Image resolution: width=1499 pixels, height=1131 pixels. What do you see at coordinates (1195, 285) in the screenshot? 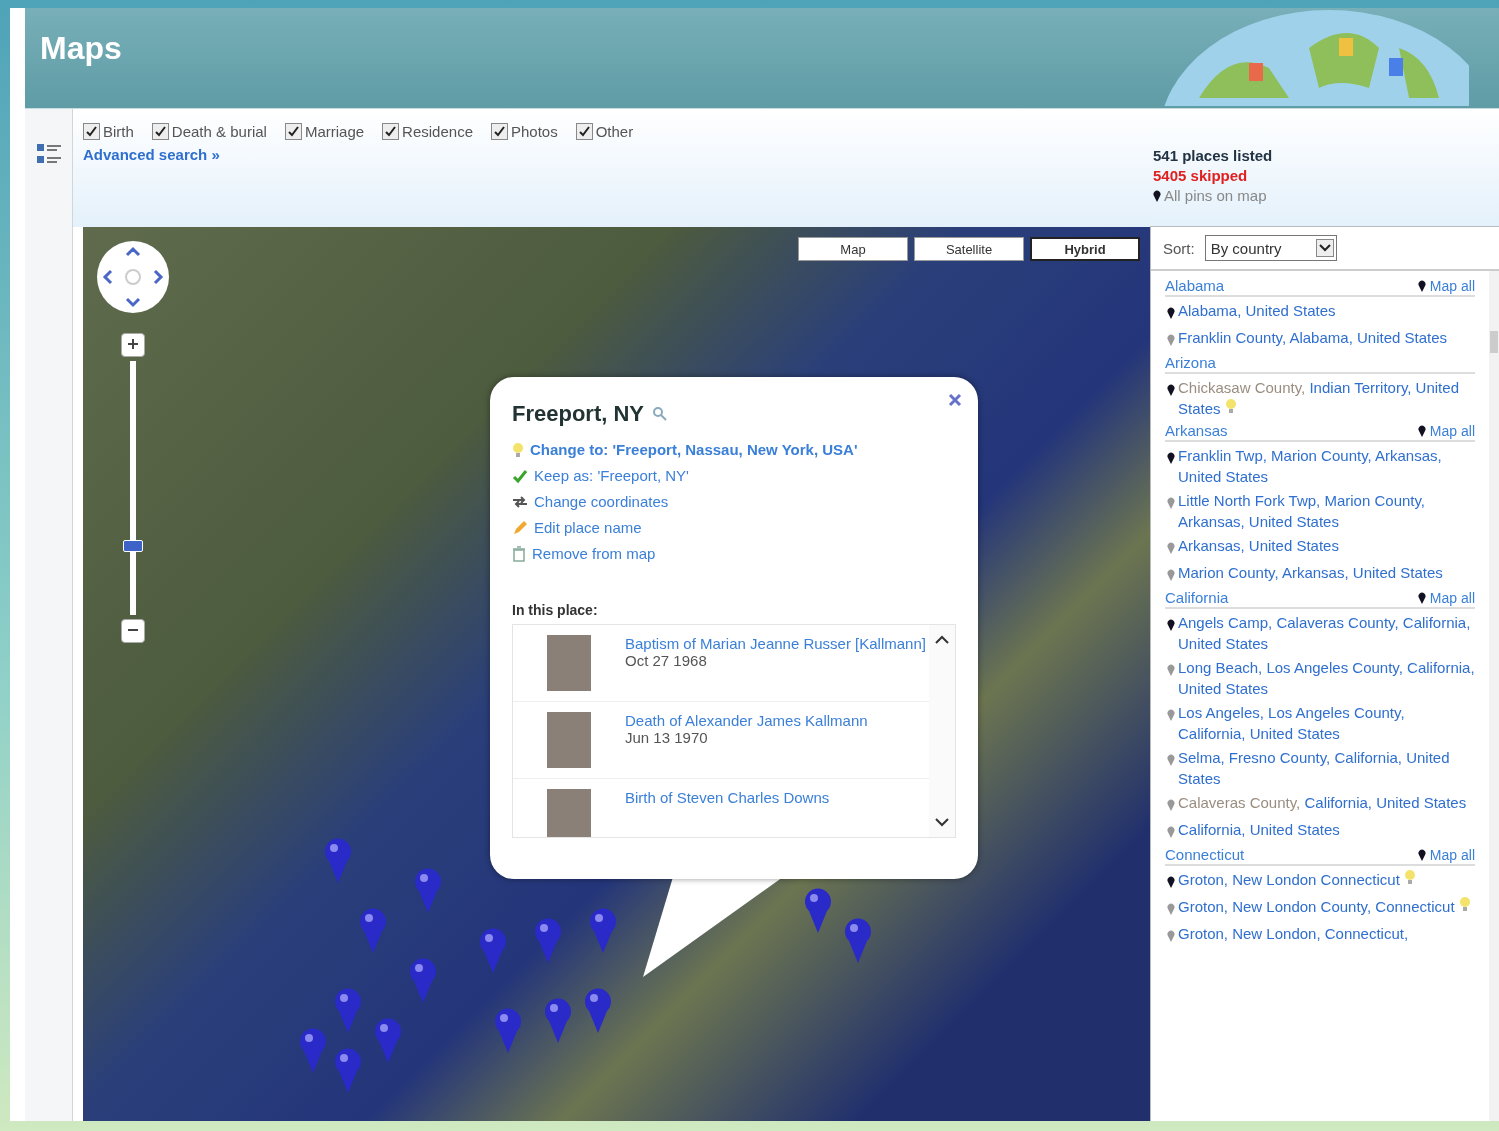
I see `group-heading: Alabama` at bounding box center [1195, 285].